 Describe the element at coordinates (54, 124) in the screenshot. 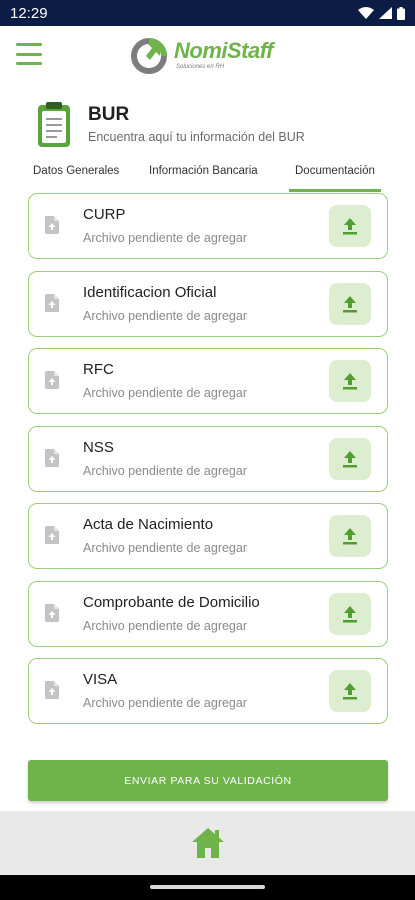

I see `clipboard-icon` at that location.